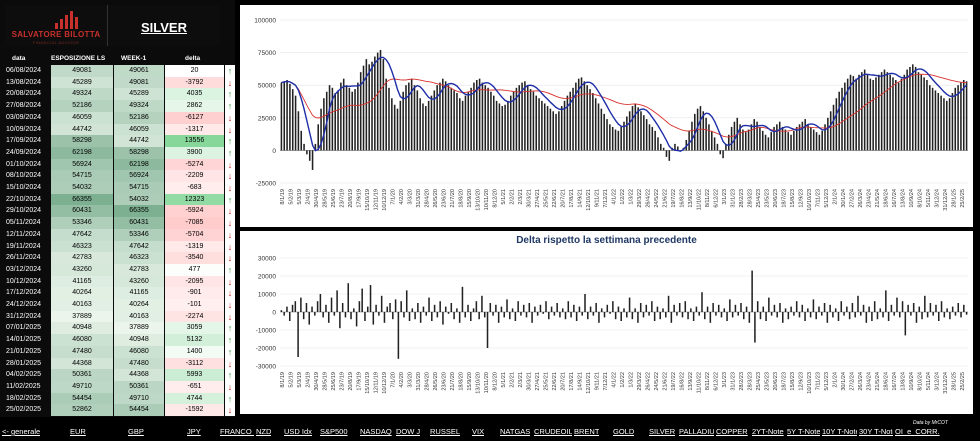 Image resolution: width=980 pixels, height=441 pixels. I want to click on nav-link-eur: EUR, so click(78, 431).